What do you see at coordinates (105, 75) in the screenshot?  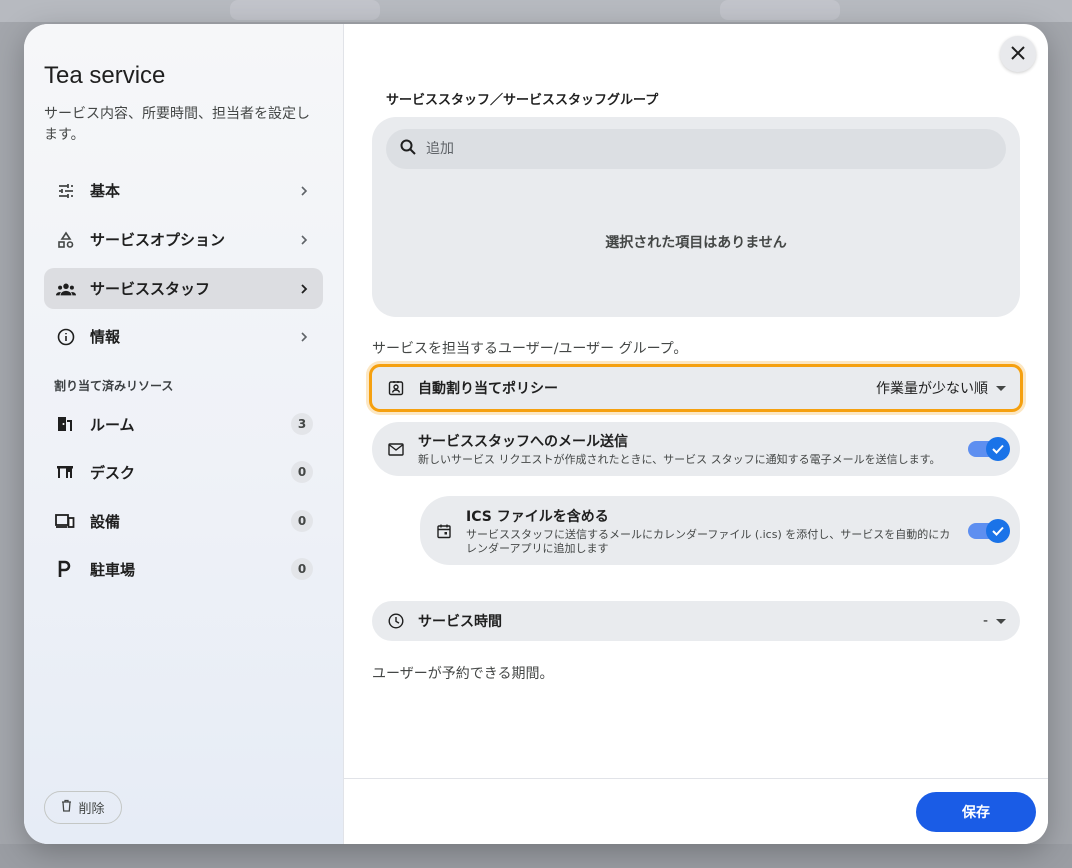 I see `dialog-title: Tea service` at bounding box center [105, 75].